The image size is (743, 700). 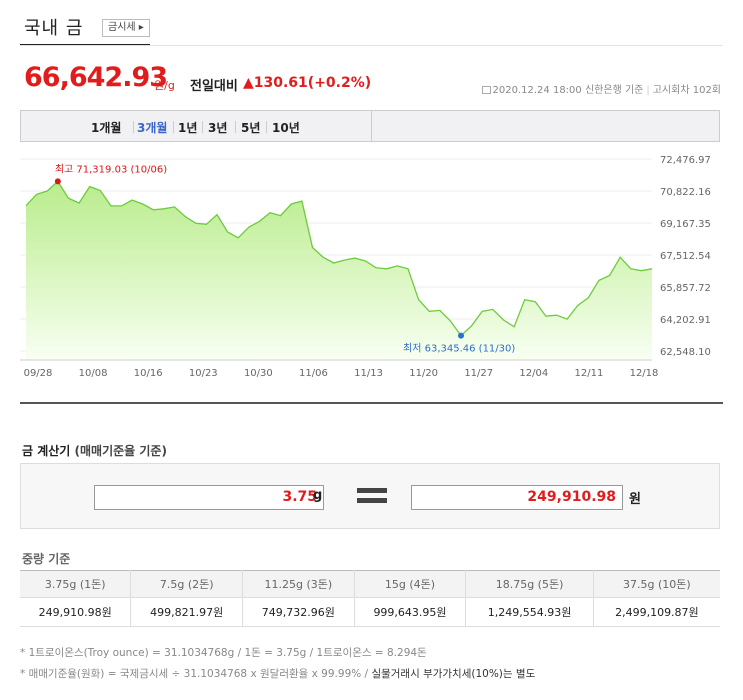 I want to click on x-tick-label: 10/16, so click(x=148, y=373).